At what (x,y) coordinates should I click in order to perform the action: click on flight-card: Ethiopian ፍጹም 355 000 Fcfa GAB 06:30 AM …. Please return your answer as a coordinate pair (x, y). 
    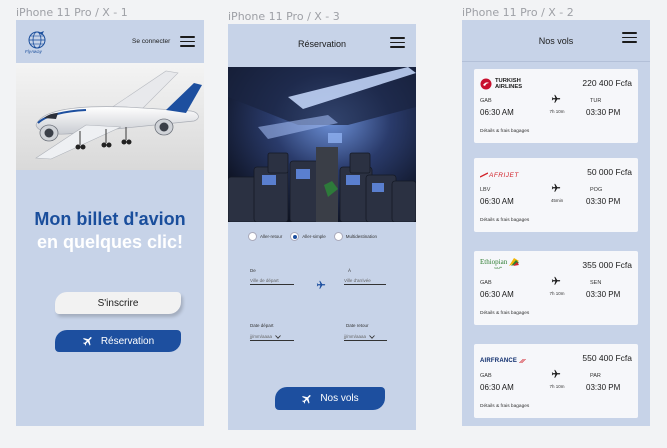
    Looking at the image, I should click on (556, 288).